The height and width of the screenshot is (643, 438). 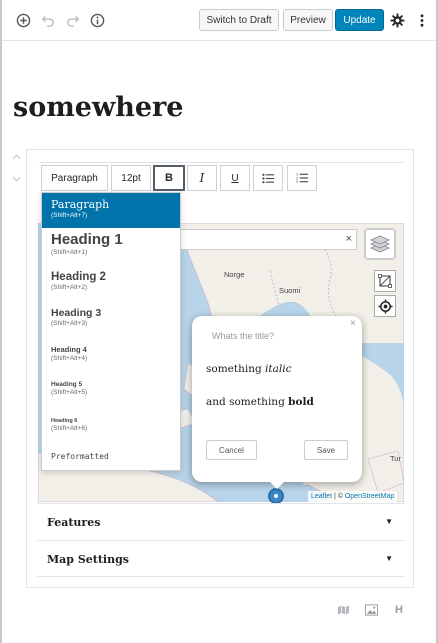 I want to click on format-option-heading-3: Heading 3 (Shift+Alt+3), so click(x=111, y=322).